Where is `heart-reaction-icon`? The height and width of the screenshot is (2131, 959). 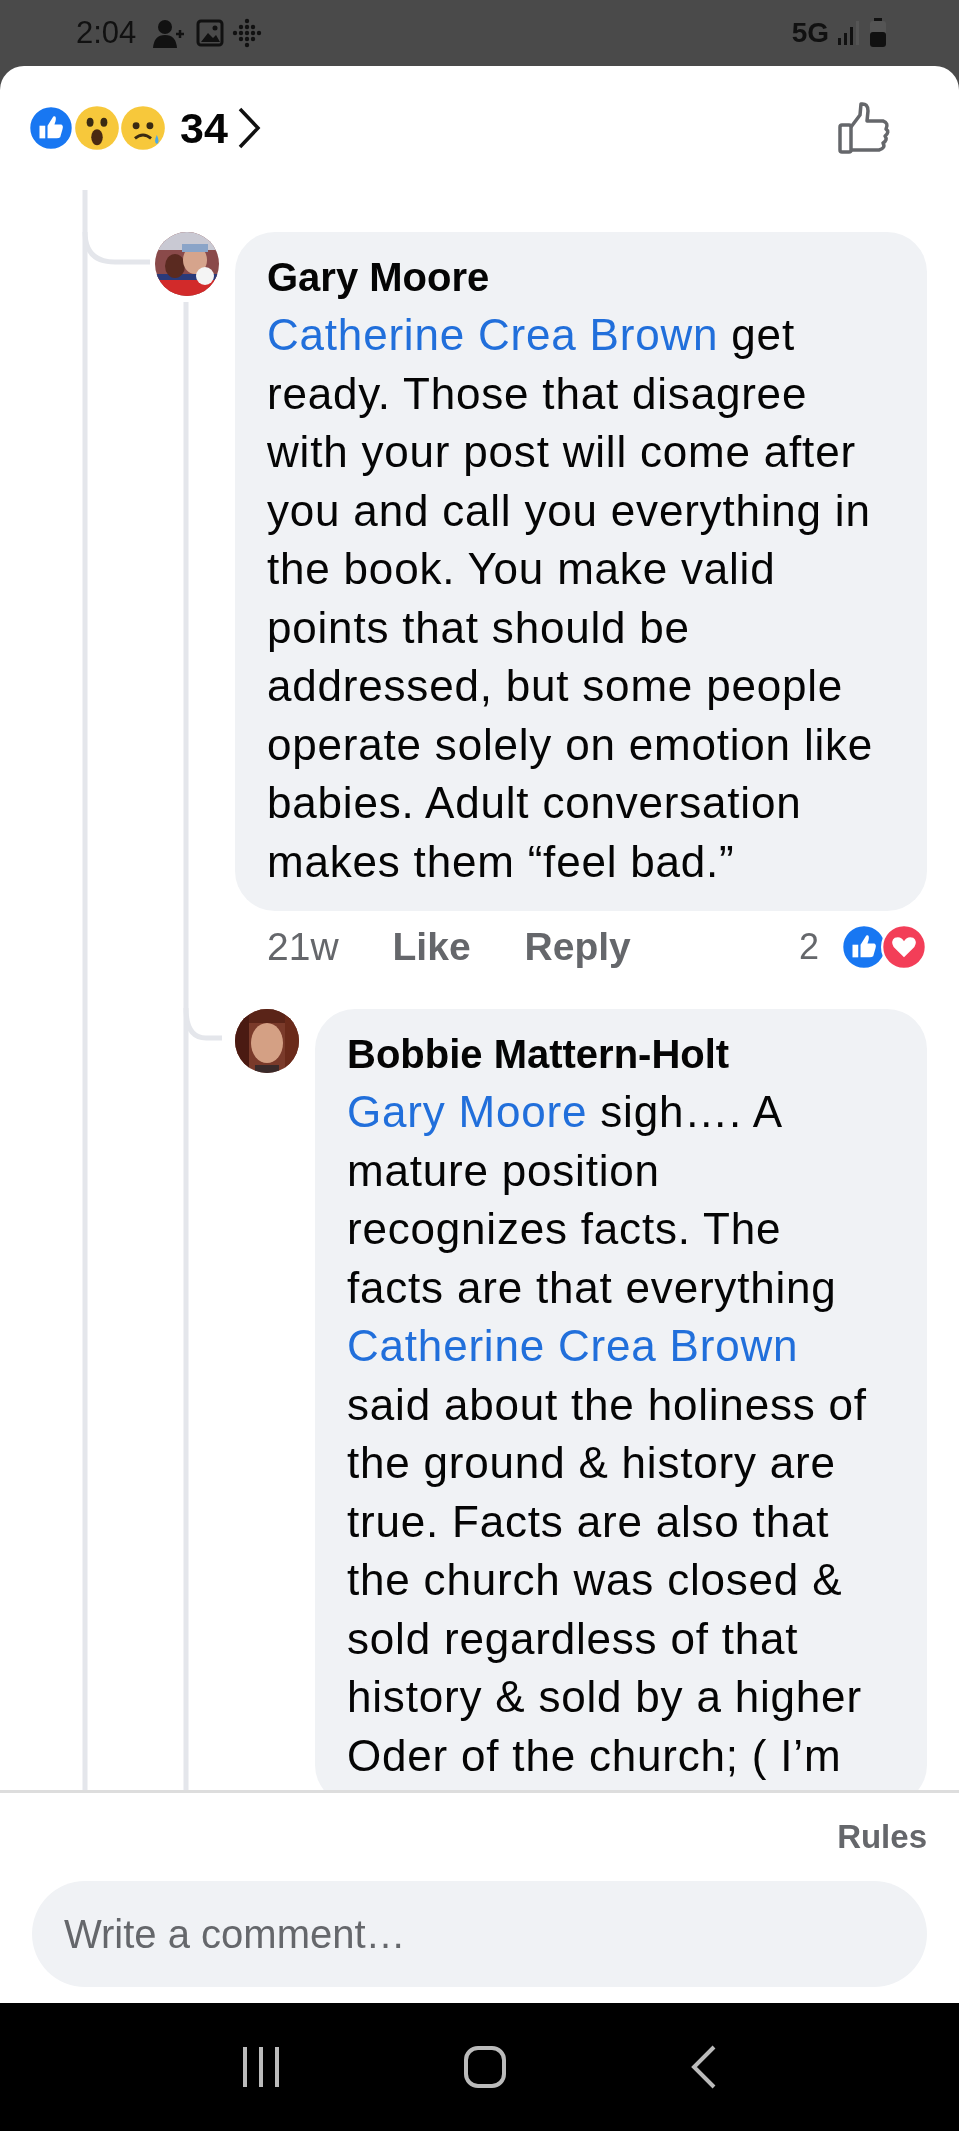 heart-reaction-icon is located at coordinates (904, 947).